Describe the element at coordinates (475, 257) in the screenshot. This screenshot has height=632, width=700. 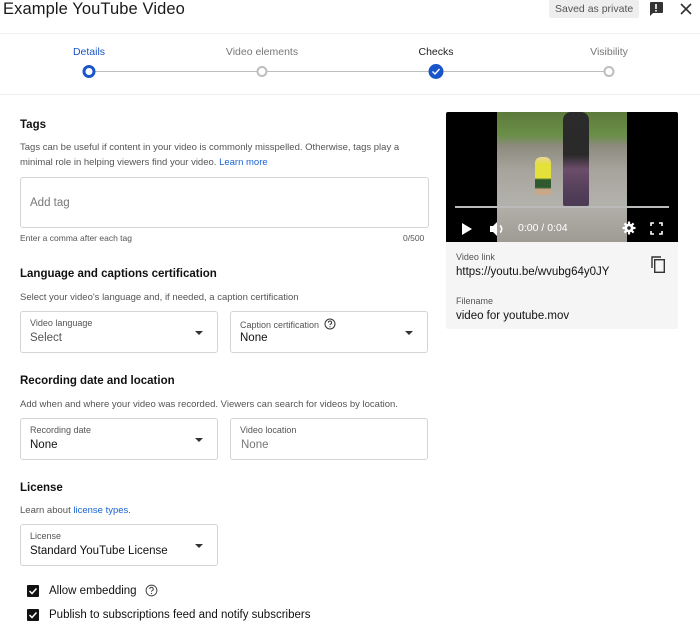
I see `video-link-label: Video link` at that location.